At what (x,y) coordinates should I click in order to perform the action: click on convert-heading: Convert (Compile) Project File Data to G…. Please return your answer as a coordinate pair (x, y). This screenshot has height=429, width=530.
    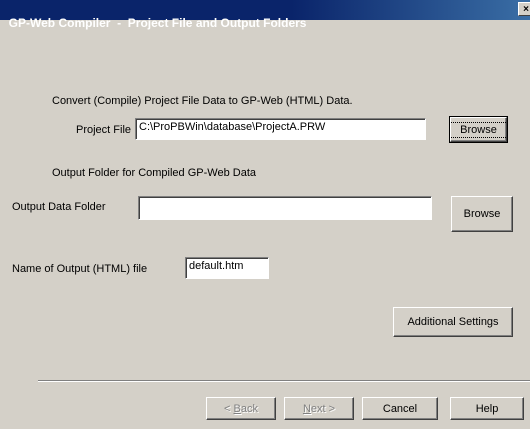
    Looking at the image, I should click on (202, 101).